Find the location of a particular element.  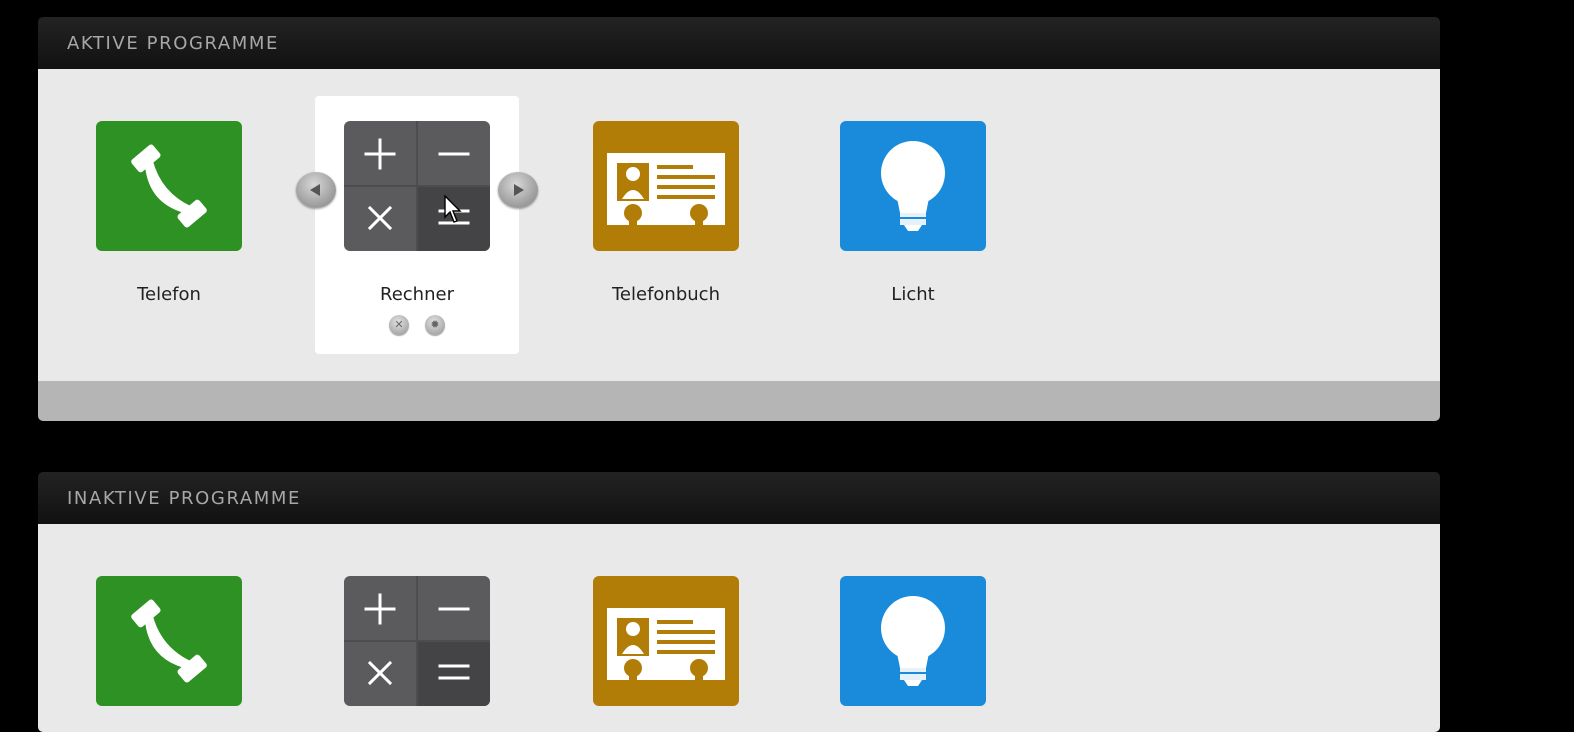

inactive-programs-header: INAKTIVE PROGRAMME is located at coordinates (739, 498).